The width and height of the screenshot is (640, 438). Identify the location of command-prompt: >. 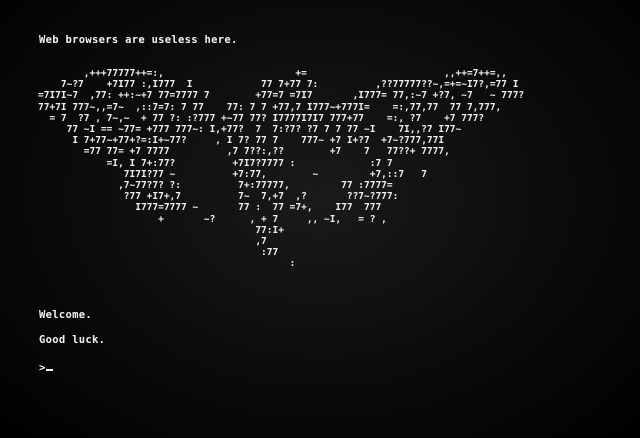
(46, 366).